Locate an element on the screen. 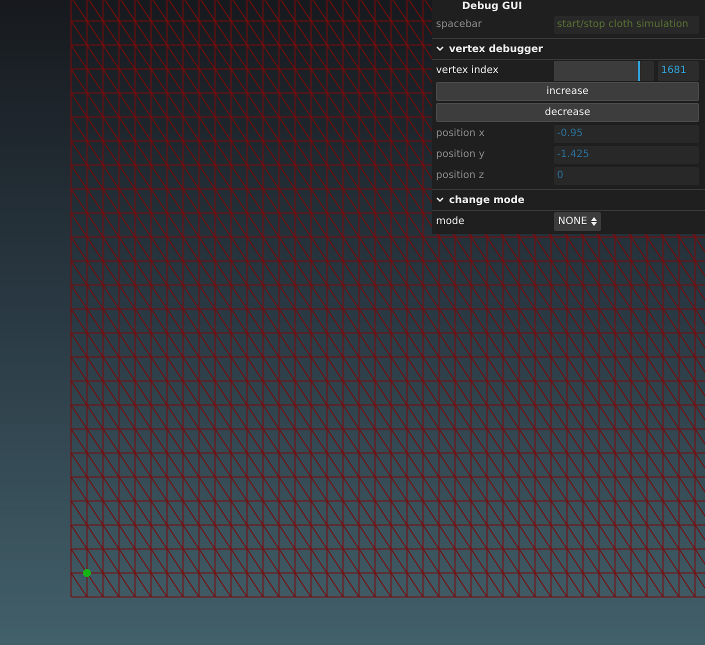 Image resolution: width=705 pixels, height=645 pixels. mode-select: NONE is located at coordinates (578, 221).